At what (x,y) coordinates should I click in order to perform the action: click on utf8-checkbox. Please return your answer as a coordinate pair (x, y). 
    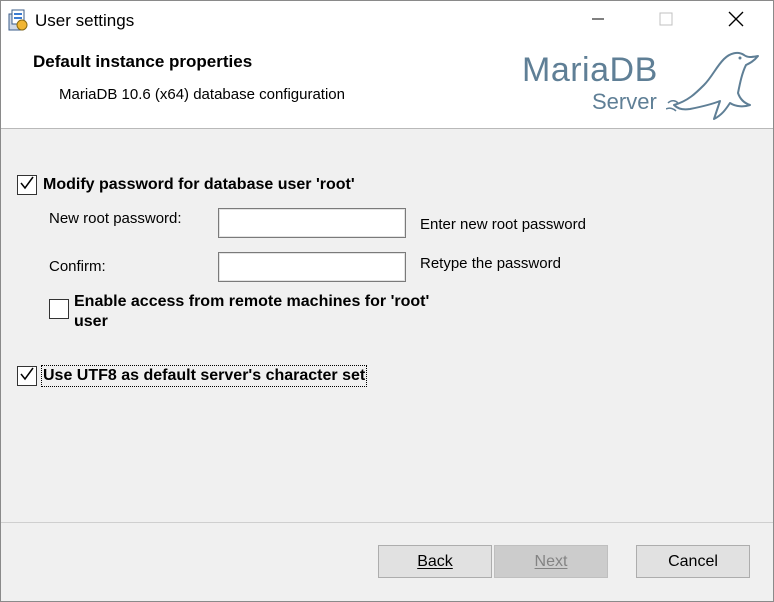
    Looking at the image, I should click on (27, 376).